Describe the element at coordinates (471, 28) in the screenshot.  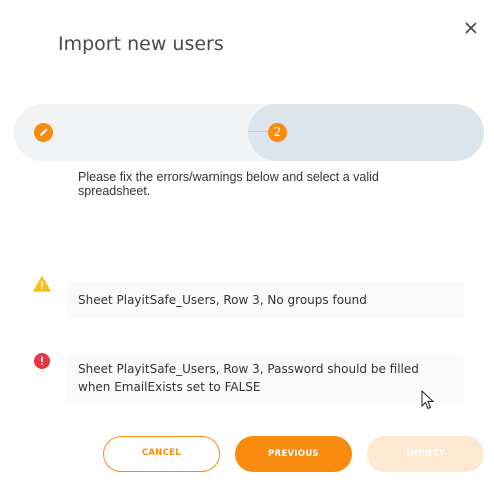
I see `close-icon` at that location.